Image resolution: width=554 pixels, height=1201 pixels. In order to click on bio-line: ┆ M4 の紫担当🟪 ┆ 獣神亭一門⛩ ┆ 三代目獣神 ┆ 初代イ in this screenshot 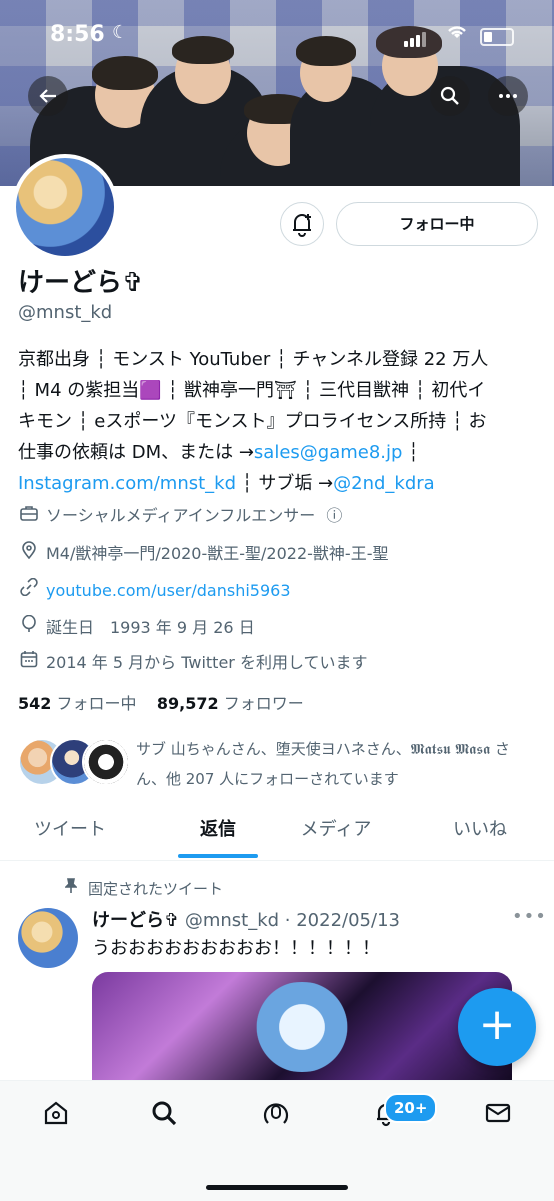, I will do `click(252, 390)`.